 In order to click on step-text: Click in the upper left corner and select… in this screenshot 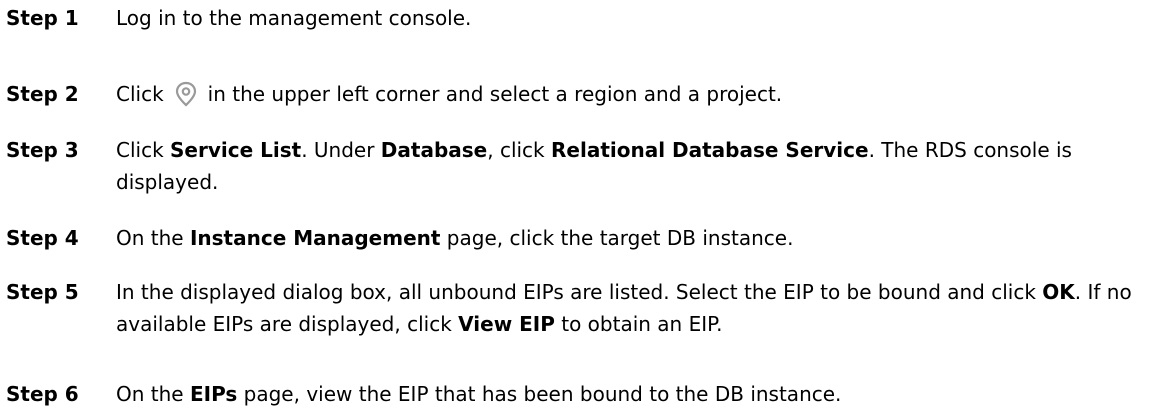, I will do `click(638, 94)`.